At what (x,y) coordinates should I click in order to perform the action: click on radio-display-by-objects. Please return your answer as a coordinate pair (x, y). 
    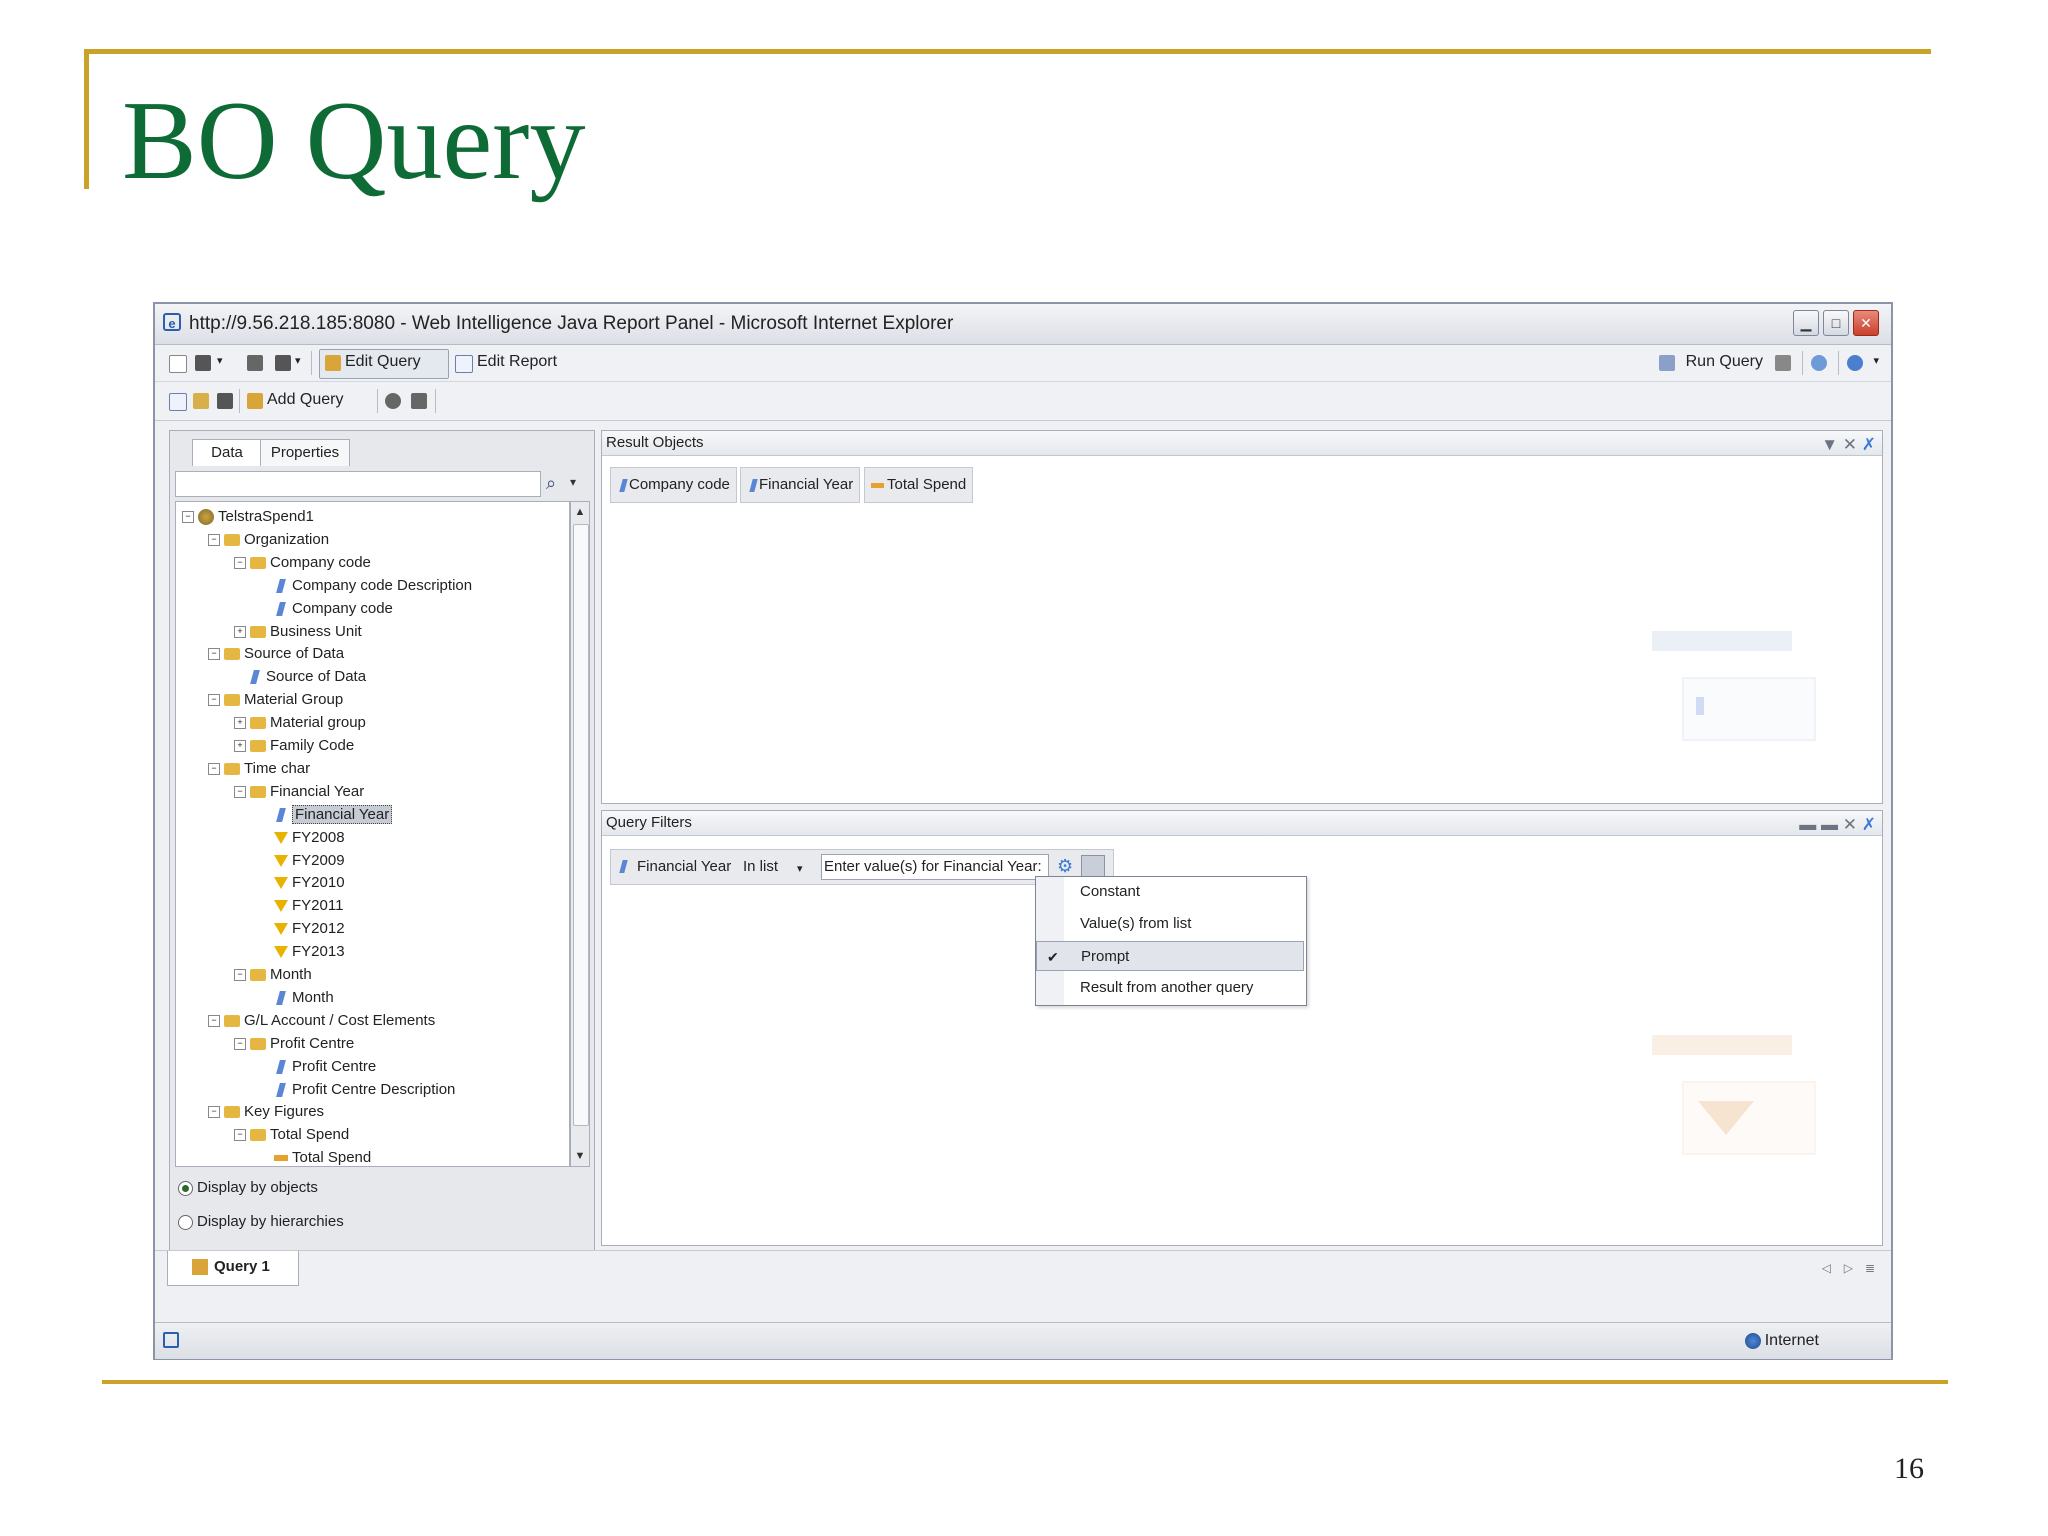
    Looking at the image, I should click on (185, 1188).